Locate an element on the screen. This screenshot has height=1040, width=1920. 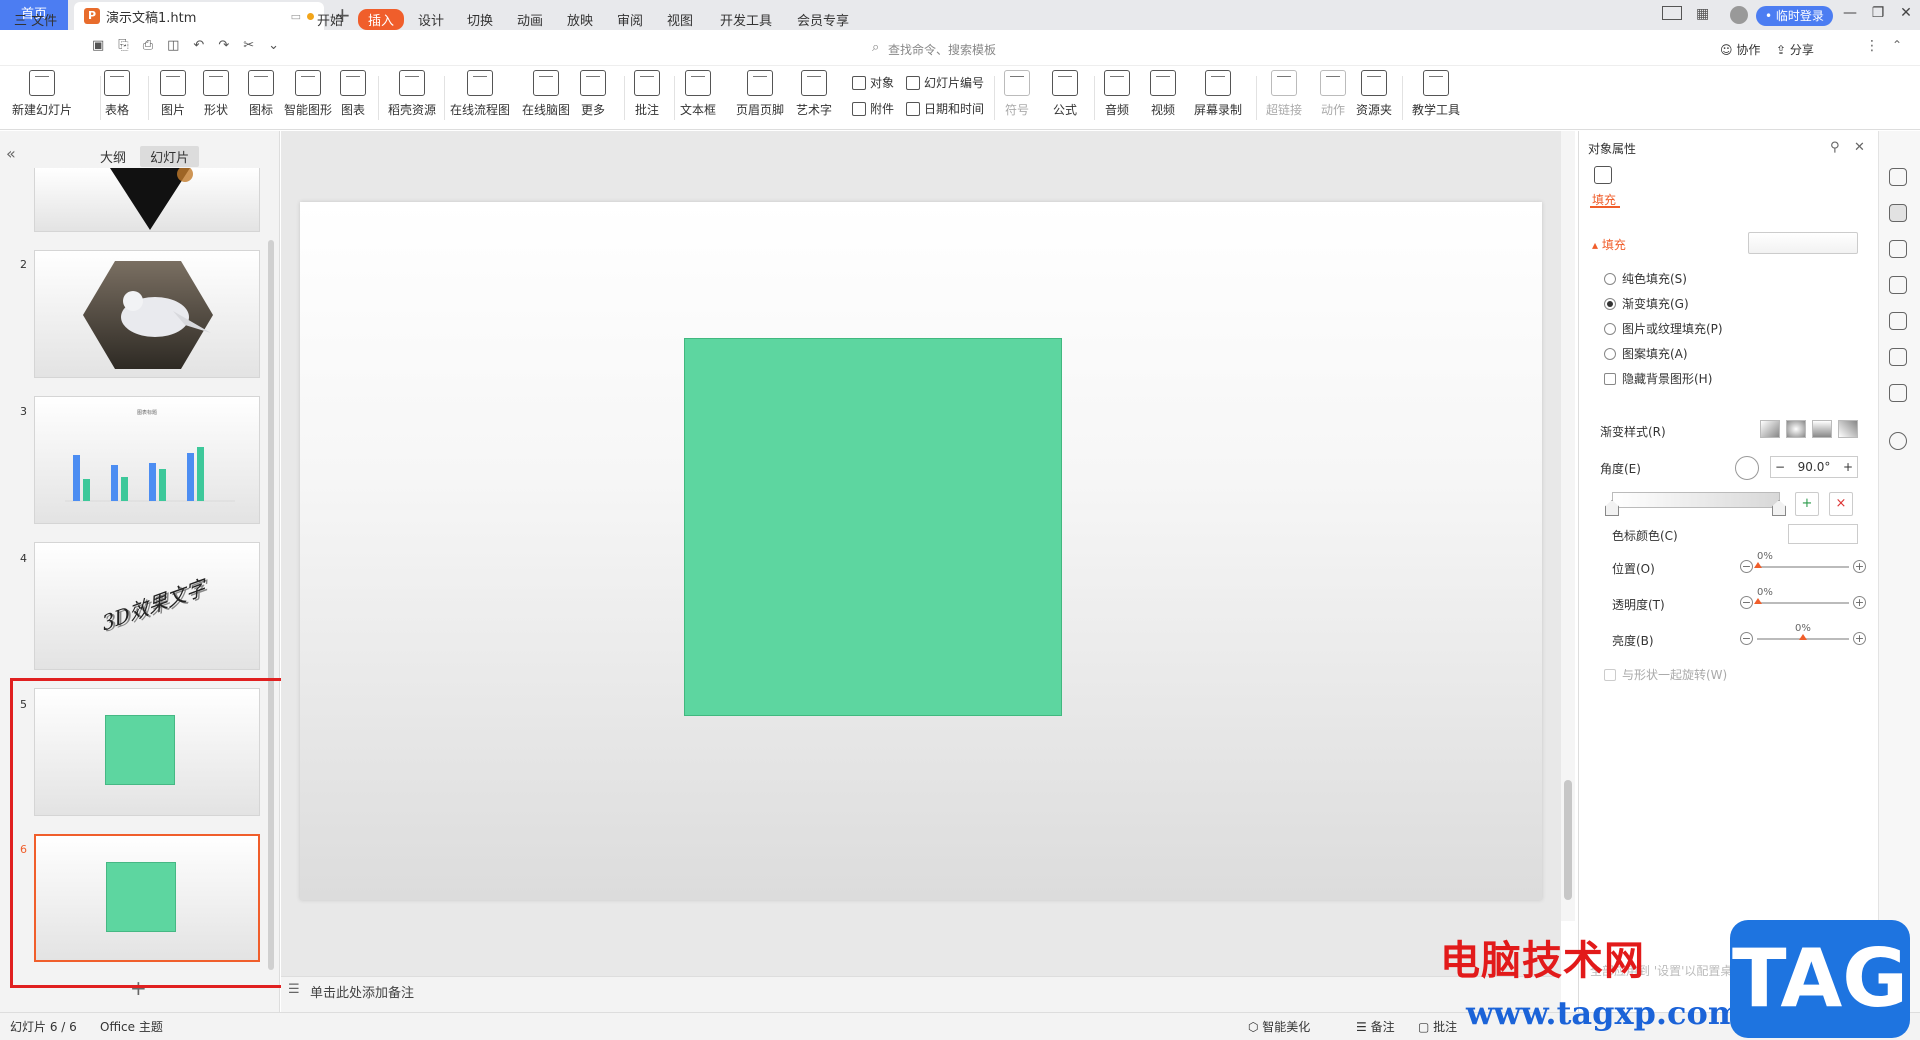
transparency-slider: − 0% + is located at coordinates (1803, 598).